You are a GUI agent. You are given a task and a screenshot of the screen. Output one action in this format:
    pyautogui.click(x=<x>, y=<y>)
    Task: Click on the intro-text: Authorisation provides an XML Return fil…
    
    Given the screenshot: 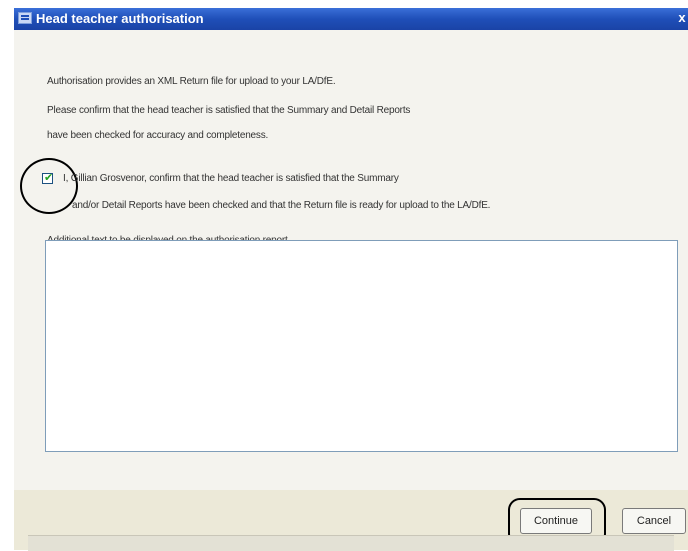 What is the action you would take?
    pyautogui.click(x=191, y=81)
    